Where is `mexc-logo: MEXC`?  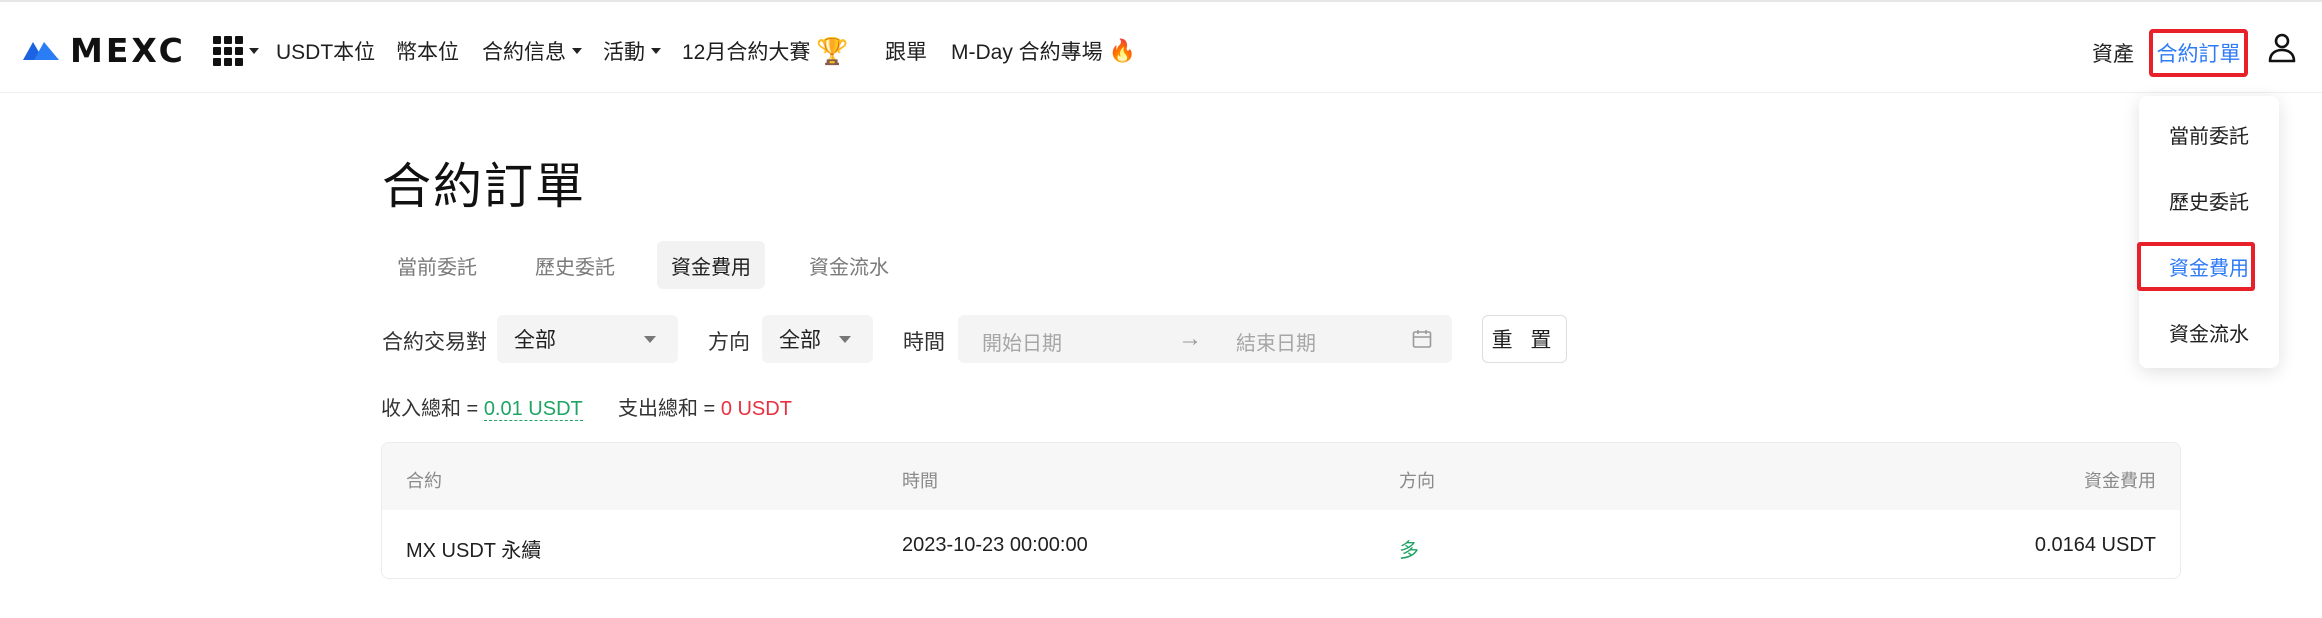
mexc-logo: MEXC is located at coordinates (104, 50).